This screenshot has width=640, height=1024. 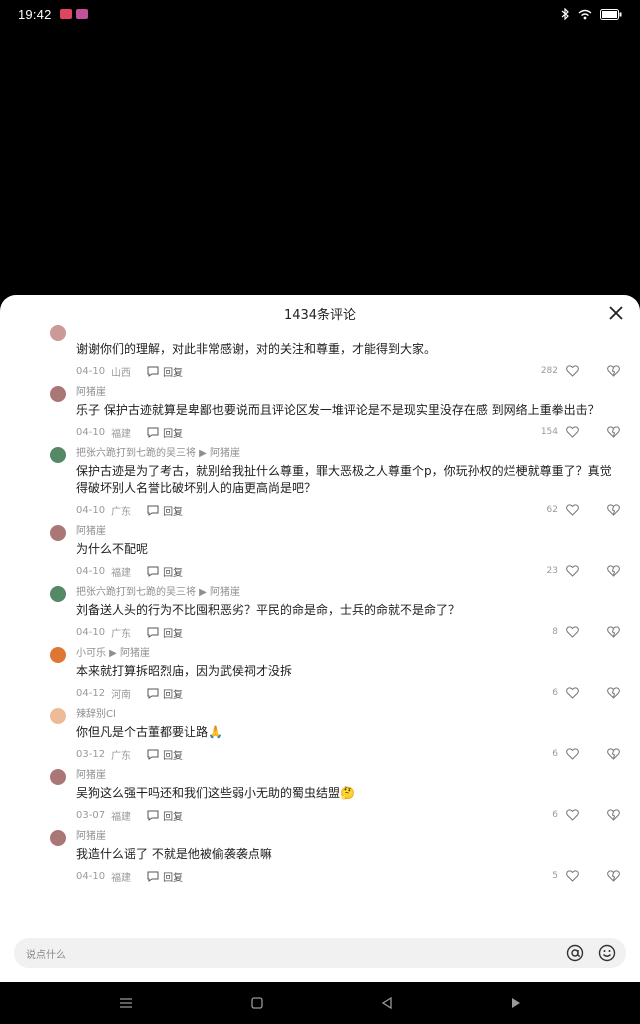 I want to click on like-count: 282, so click(x=549, y=371).